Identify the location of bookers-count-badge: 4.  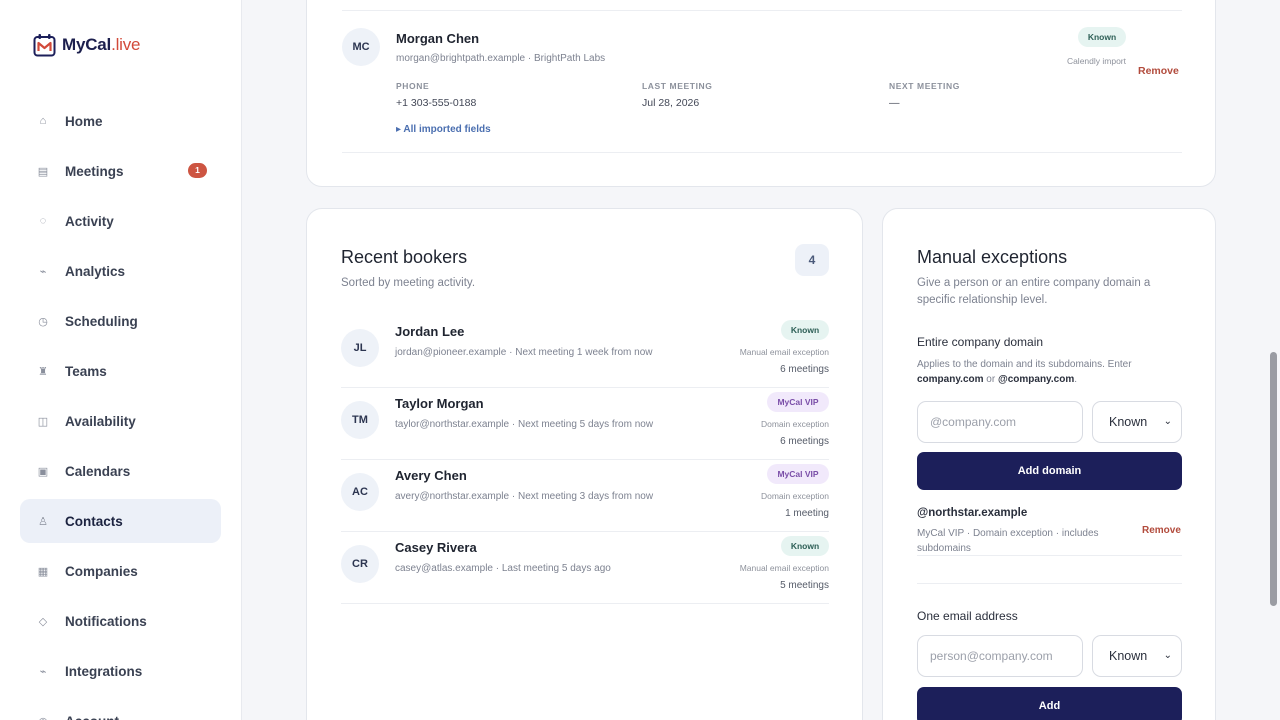
(812, 260).